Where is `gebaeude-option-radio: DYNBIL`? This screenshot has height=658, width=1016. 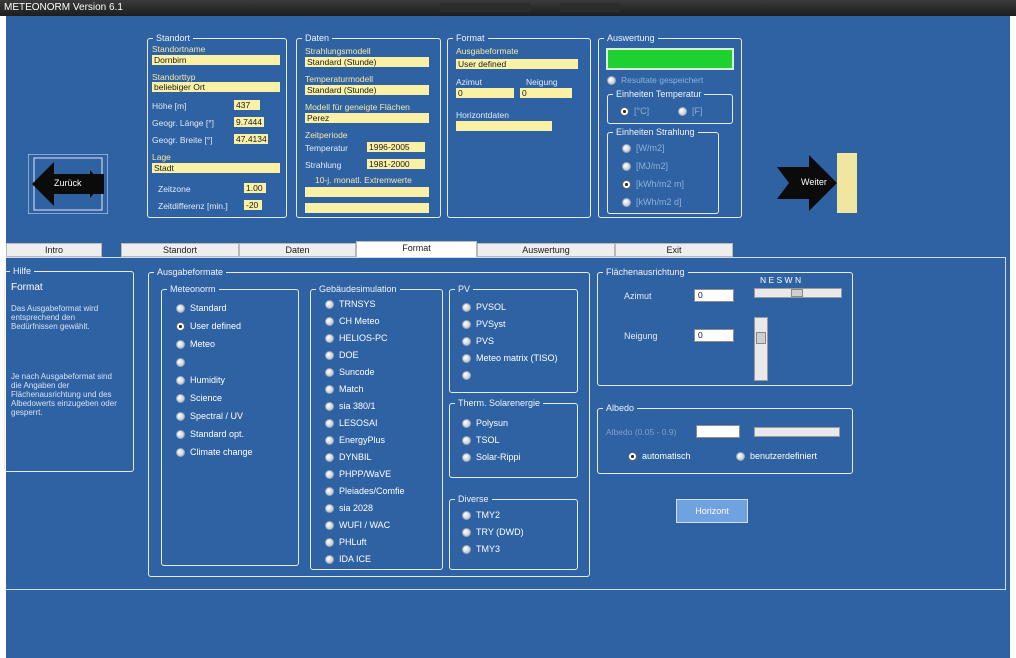 gebaeude-option-radio: DYNBIL is located at coordinates (348, 457).